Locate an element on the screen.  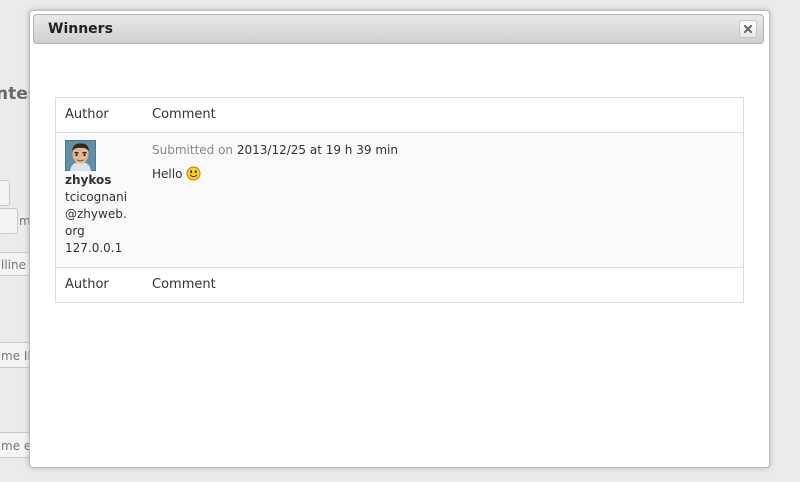
submitted-date: 2013/12/25 at 19 h 39 min is located at coordinates (317, 150).